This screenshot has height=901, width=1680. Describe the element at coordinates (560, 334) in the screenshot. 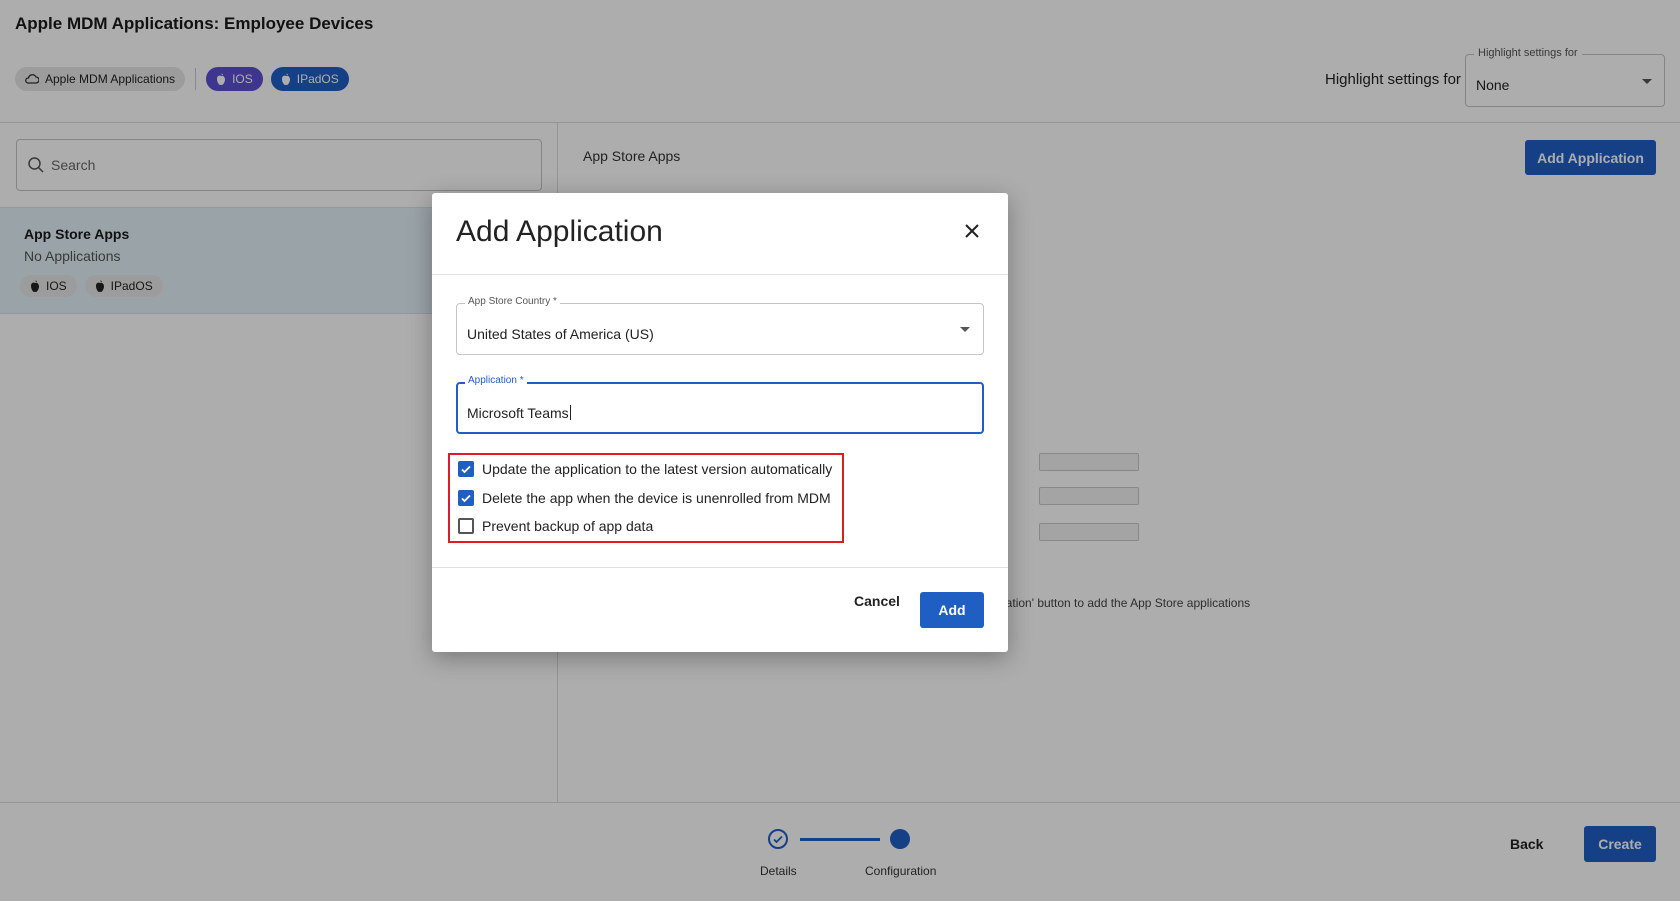

I see `field-value: United States of America (US)` at that location.